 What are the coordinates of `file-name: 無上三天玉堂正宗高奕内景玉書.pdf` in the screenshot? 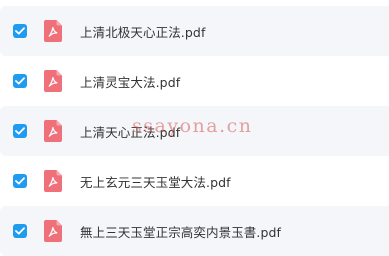 It's located at (180, 231).